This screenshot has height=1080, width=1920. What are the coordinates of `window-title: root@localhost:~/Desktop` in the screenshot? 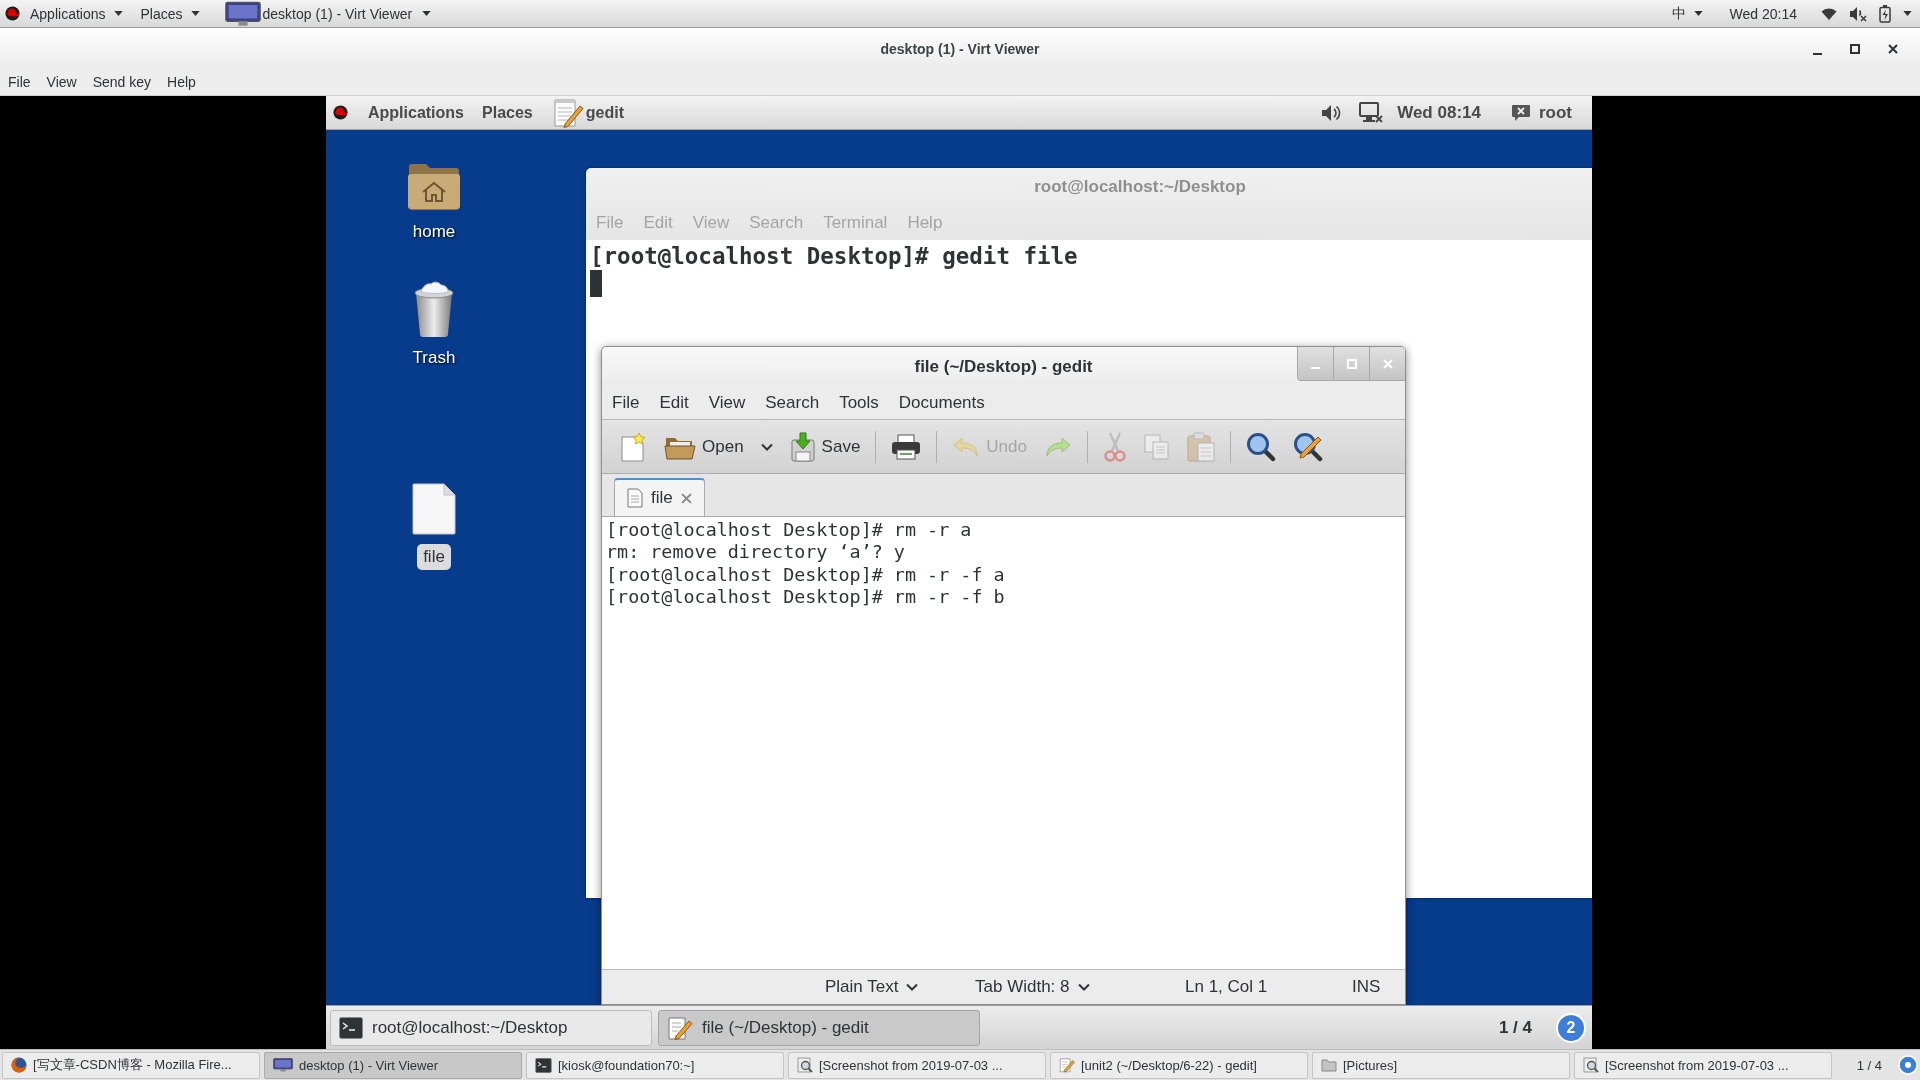 It's located at (1140, 186).